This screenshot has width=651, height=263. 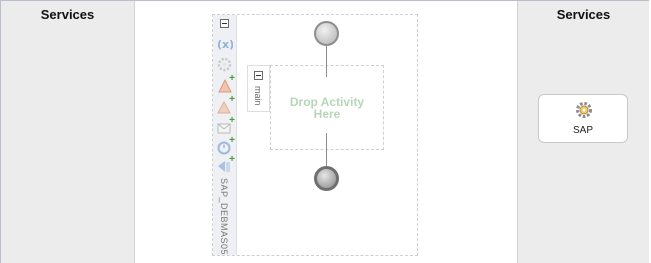 I want to click on gear-service-icon, so click(x=584, y=110).